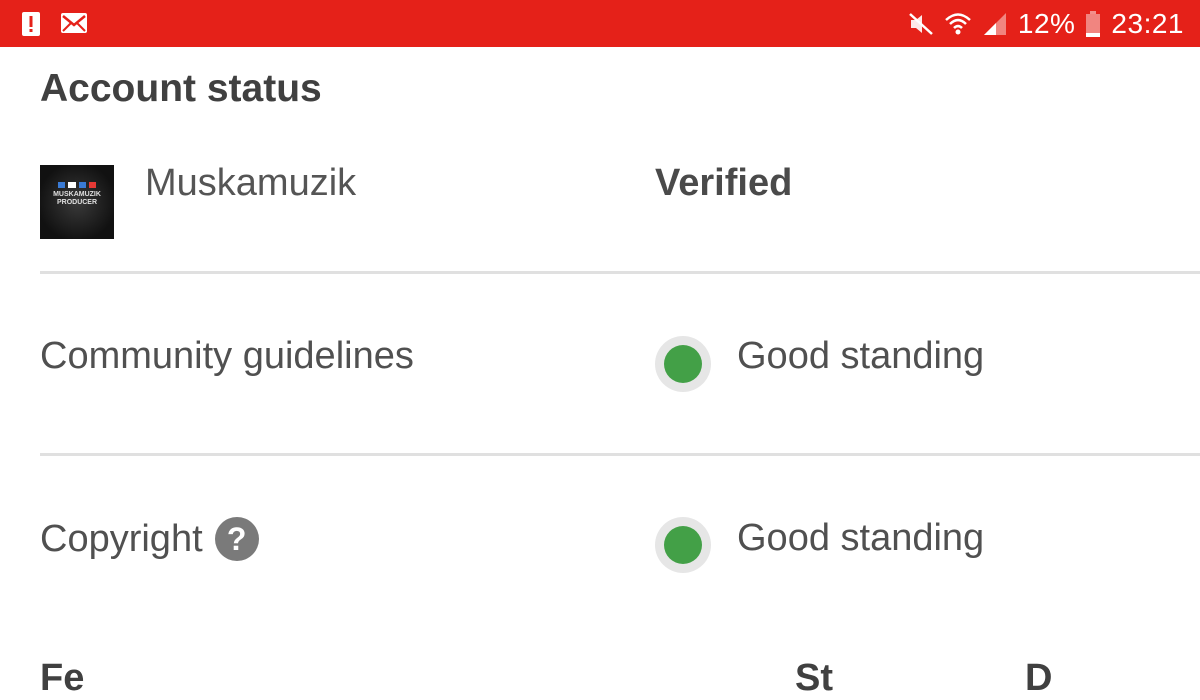  What do you see at coordinates (74, 23) in the screenshot?
I see `mail-icon` at bounding box center [74, 23].